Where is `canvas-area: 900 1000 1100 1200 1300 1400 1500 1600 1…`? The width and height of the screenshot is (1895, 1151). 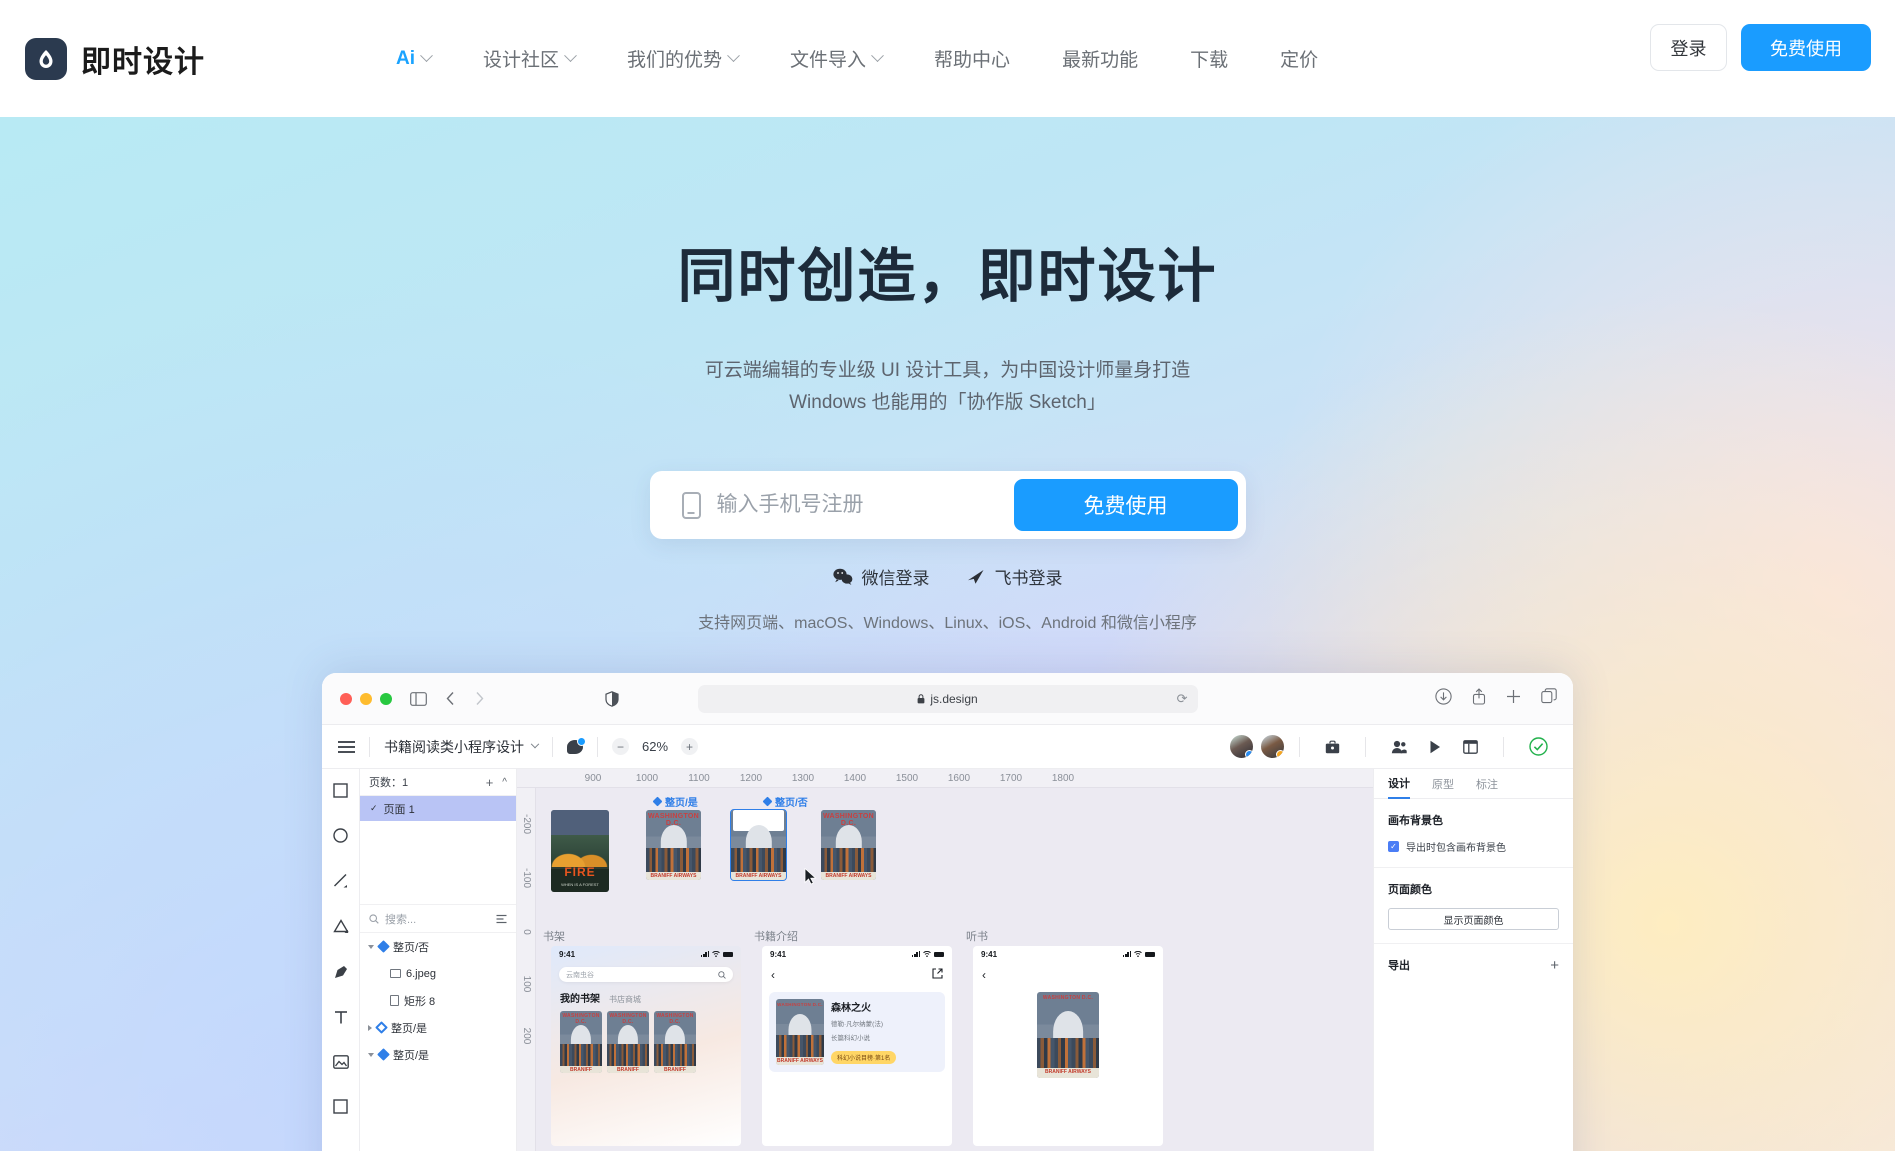 canvas-area: 900 1000 1100 1200 1300 1400 1500 1600 1… is located at coordinates (945, 960).